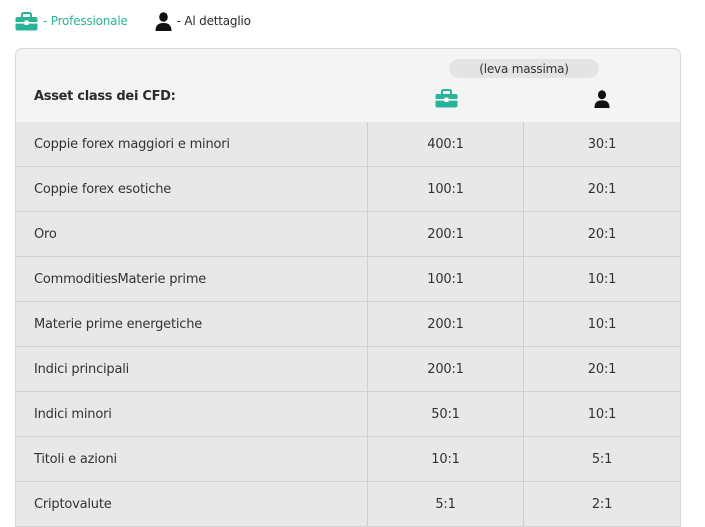 The width and height of the screenshot is (705, 527). I want to click on legend-retail: - Al dettaglio, so click(203, 21).